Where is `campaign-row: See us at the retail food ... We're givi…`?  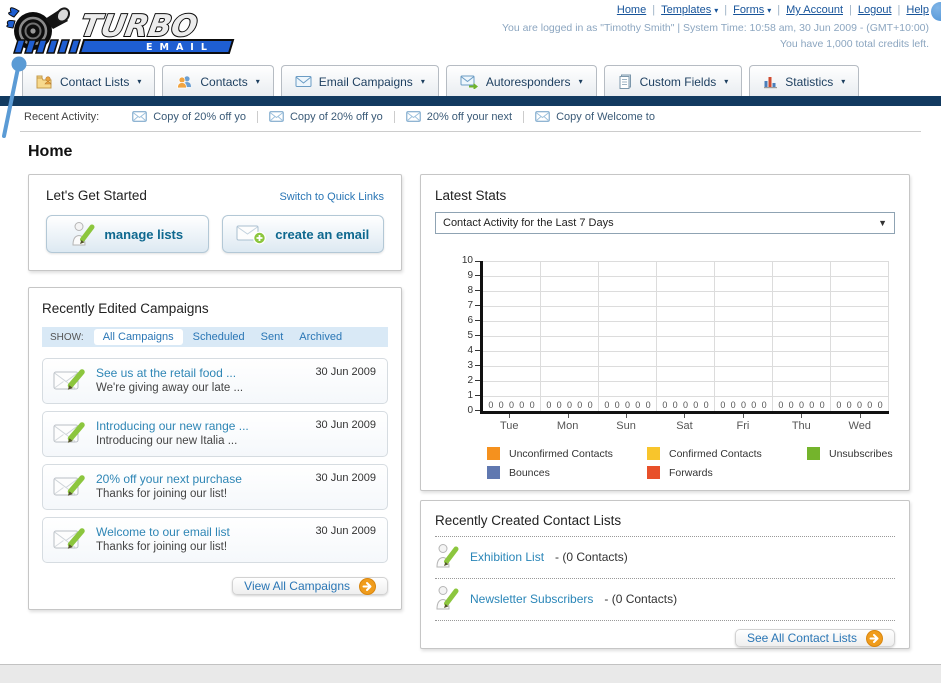 campaign-row: See us at the retail food ... We're givi… is located at coordinates (215, 381).